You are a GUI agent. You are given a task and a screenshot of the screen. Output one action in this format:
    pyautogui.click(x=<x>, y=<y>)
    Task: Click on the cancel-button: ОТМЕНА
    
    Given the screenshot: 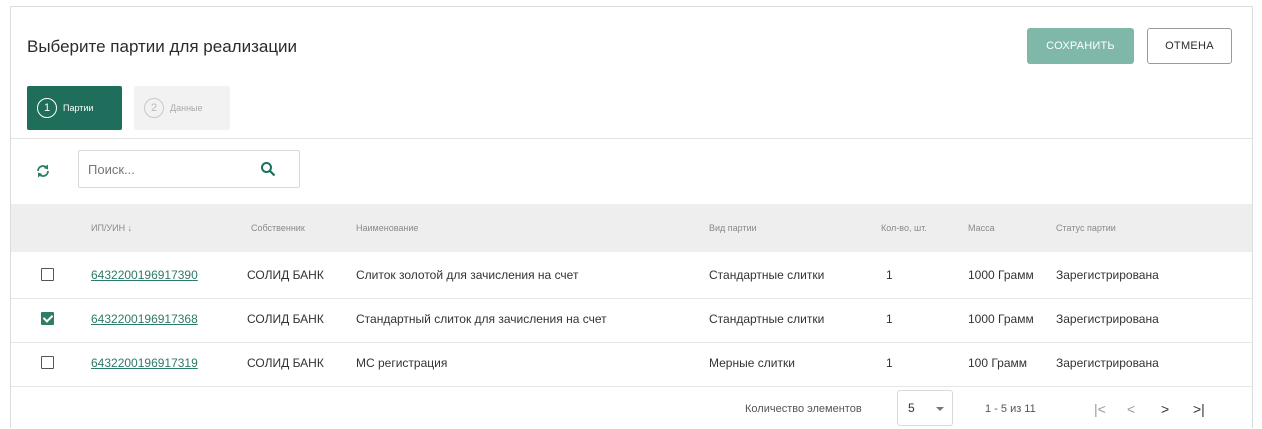 What is the action you would take?
    pyautogui.click(x=1189, y=46)
    